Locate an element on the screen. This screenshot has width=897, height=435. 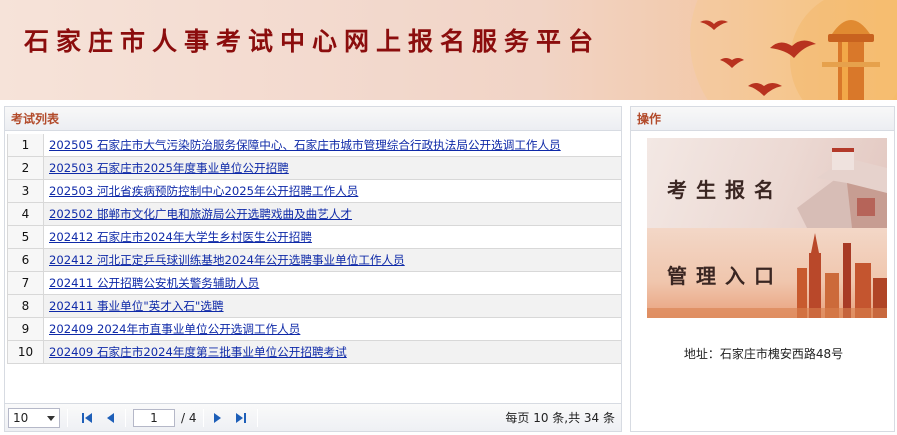
register-entry: 考生报名 is located at coordinates (767, 183).